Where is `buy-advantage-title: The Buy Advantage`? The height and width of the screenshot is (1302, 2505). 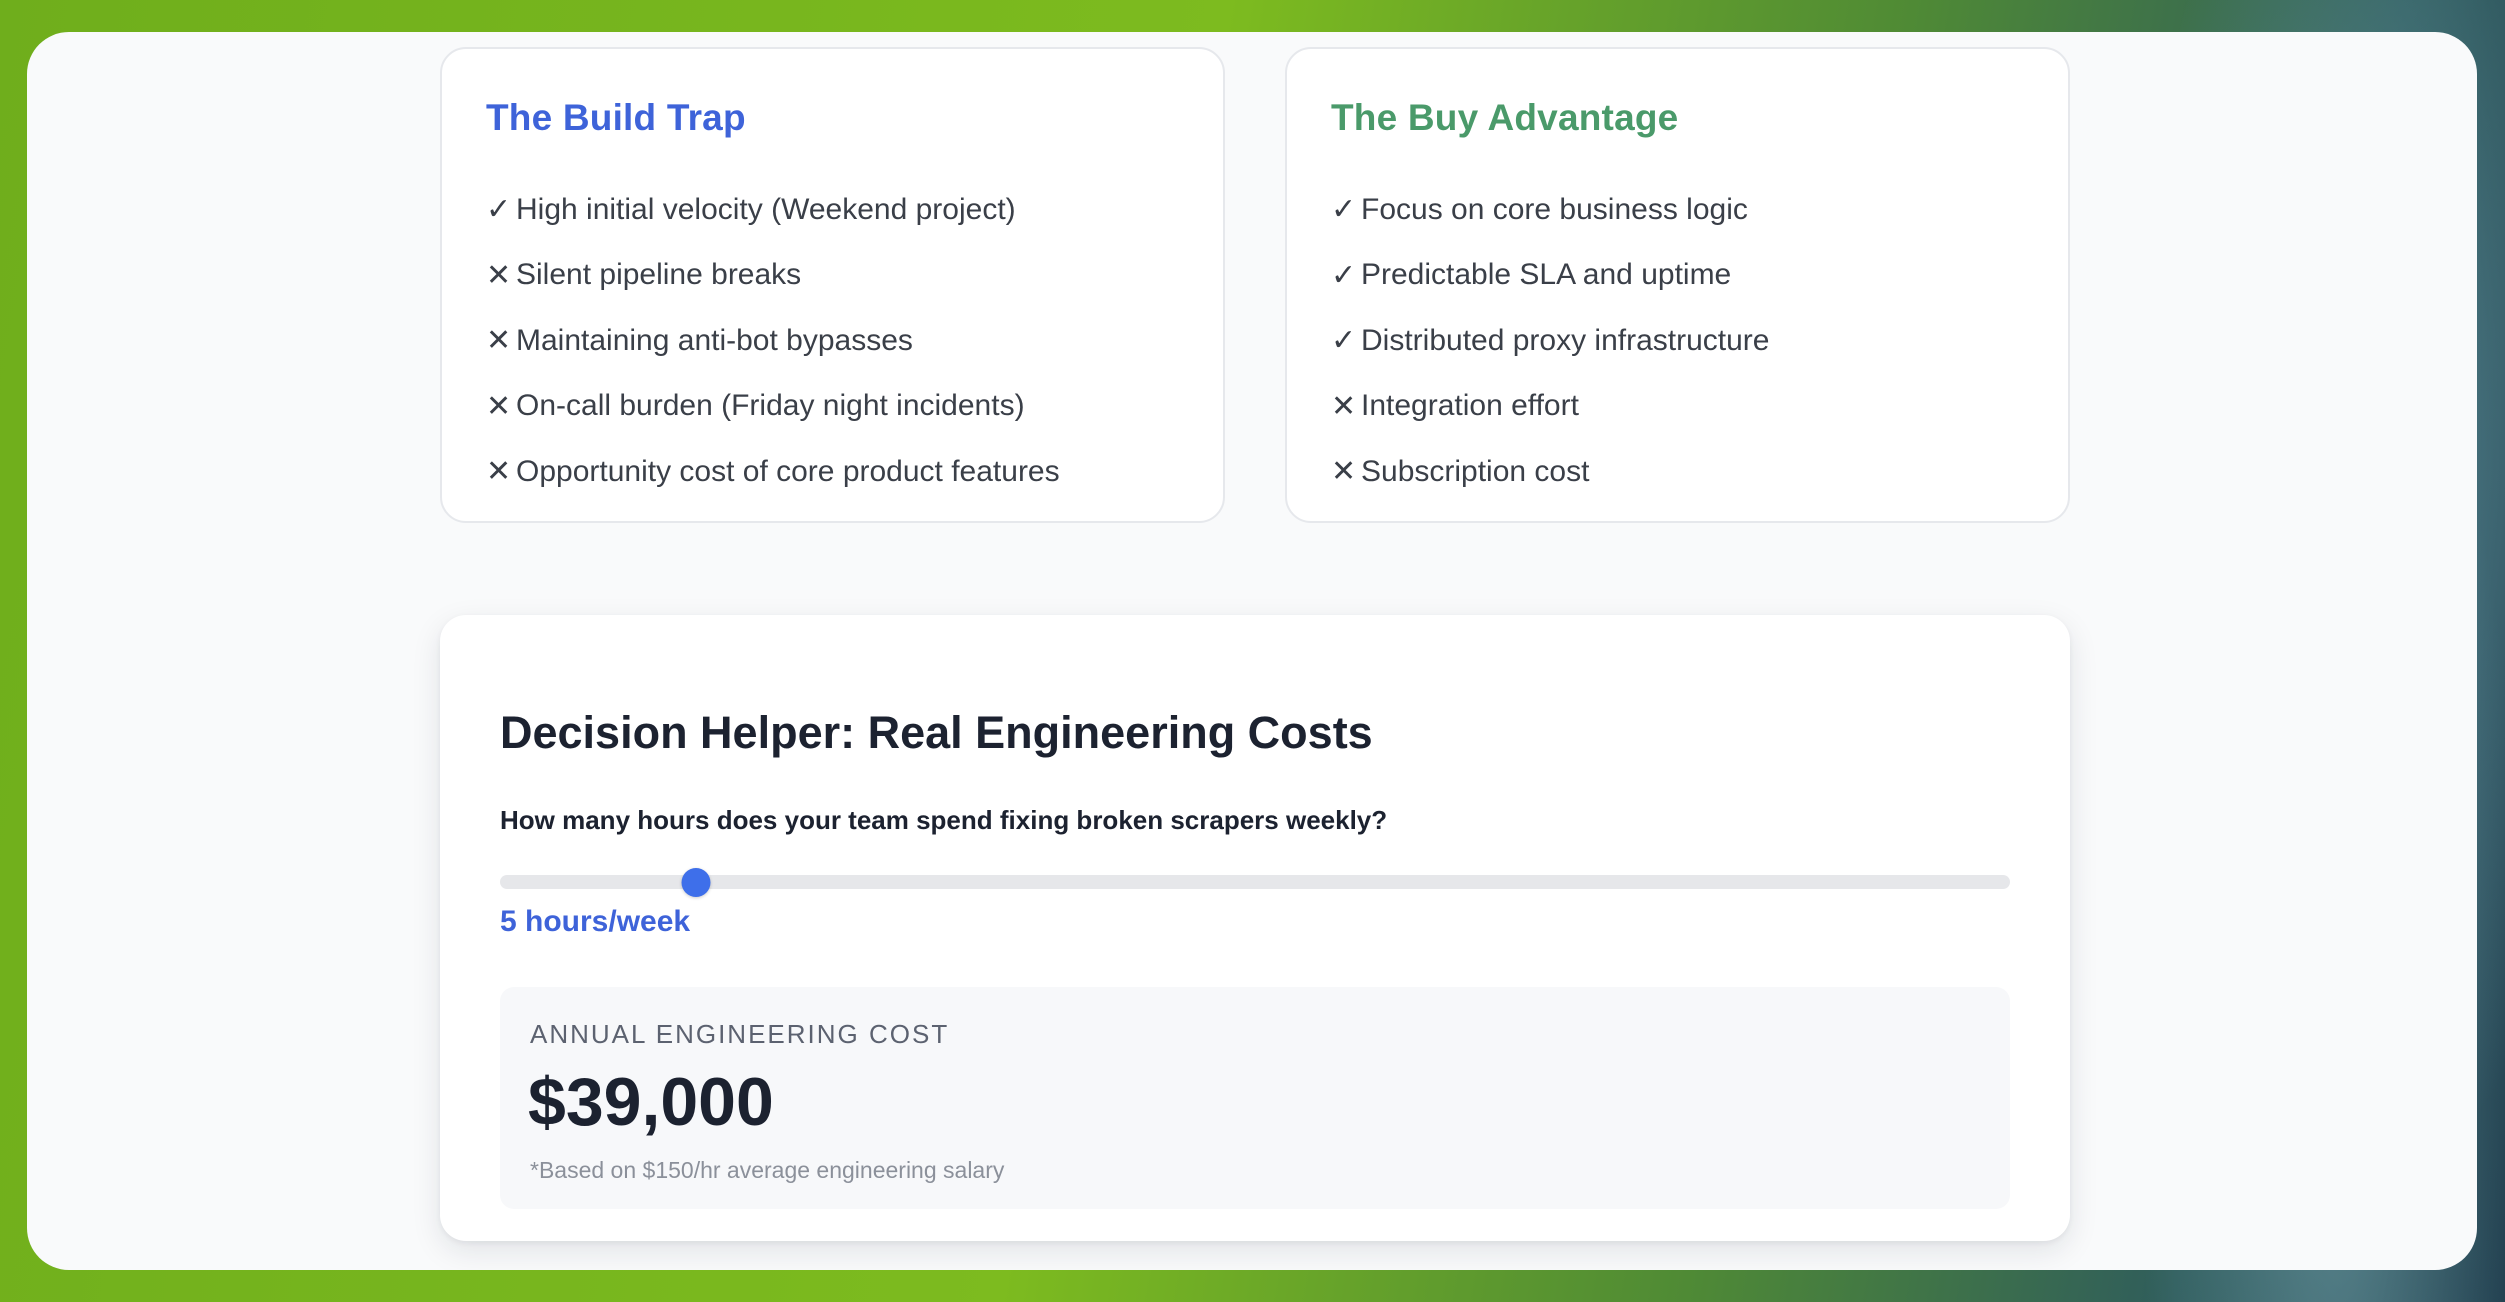 buy-advantage-title: The Buy Advantage is located at coordinates (1505, 117).